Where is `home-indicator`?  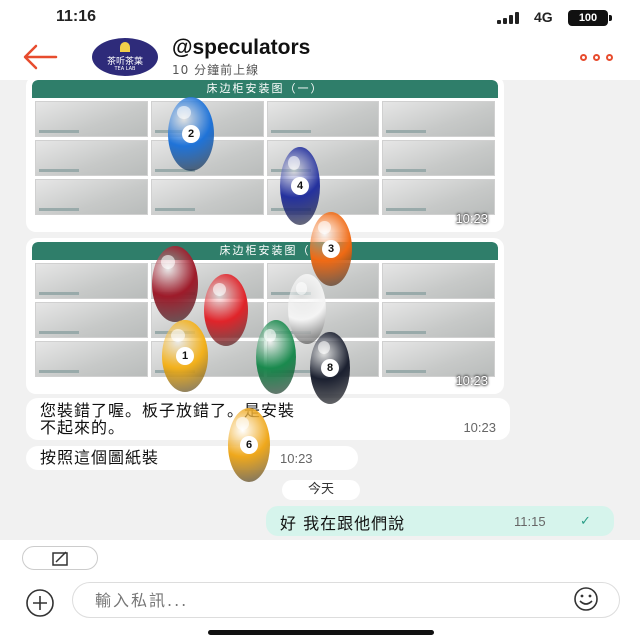
home-indicator is located at coordinates (321, 632).